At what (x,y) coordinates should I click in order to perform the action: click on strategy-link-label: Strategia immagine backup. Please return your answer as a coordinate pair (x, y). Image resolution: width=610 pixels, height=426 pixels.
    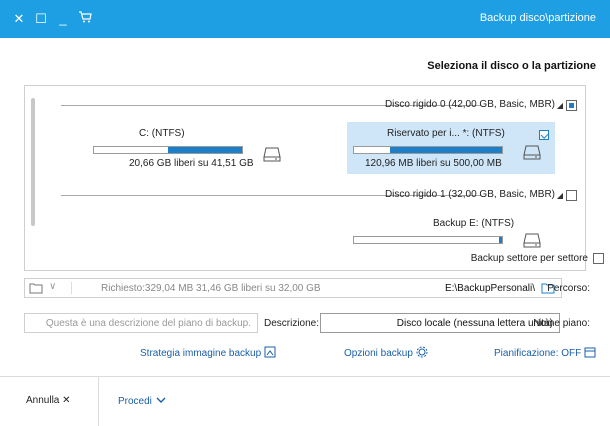
    Looking at the image, I should click on (201, 353).